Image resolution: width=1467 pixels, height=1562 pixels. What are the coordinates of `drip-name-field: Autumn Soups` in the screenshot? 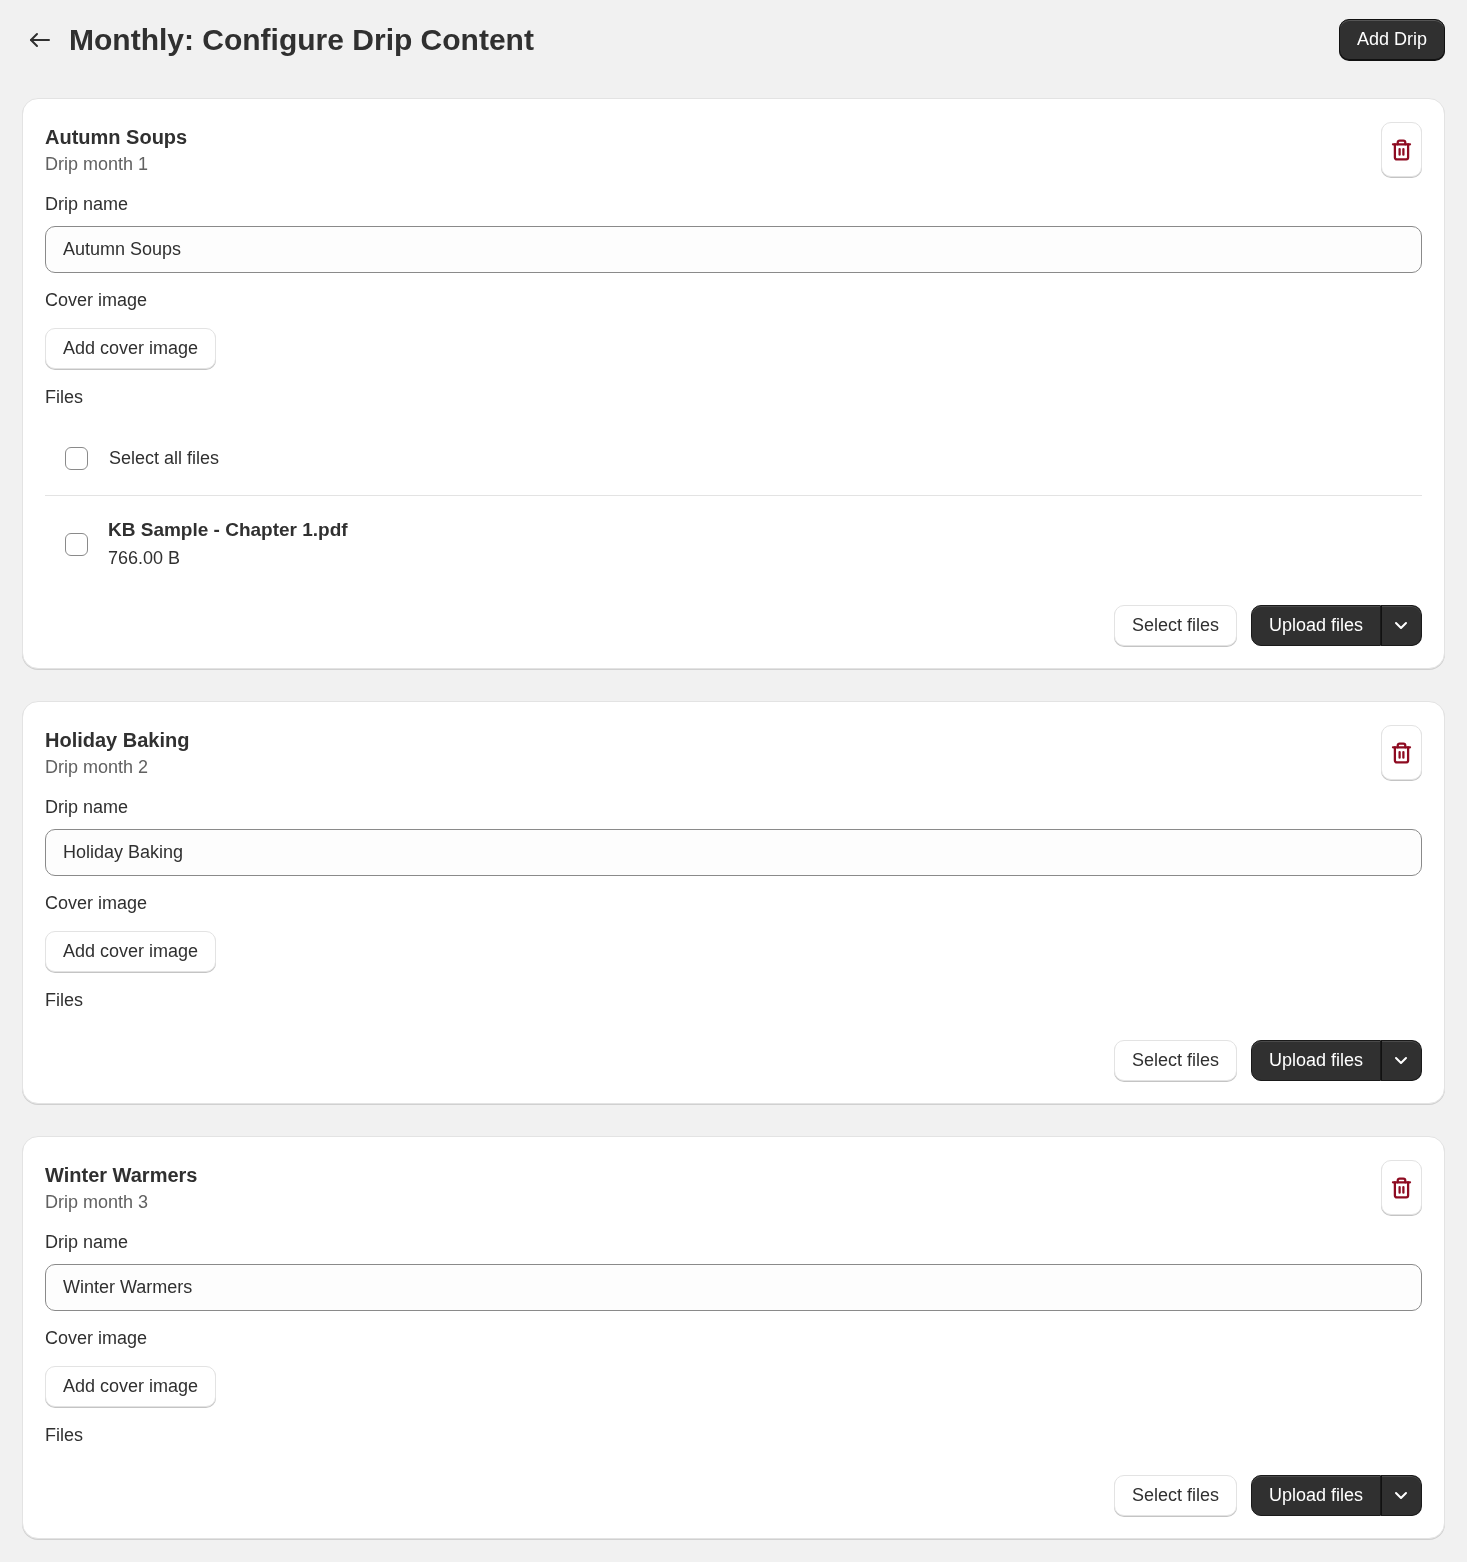 It's located at (733, 249).